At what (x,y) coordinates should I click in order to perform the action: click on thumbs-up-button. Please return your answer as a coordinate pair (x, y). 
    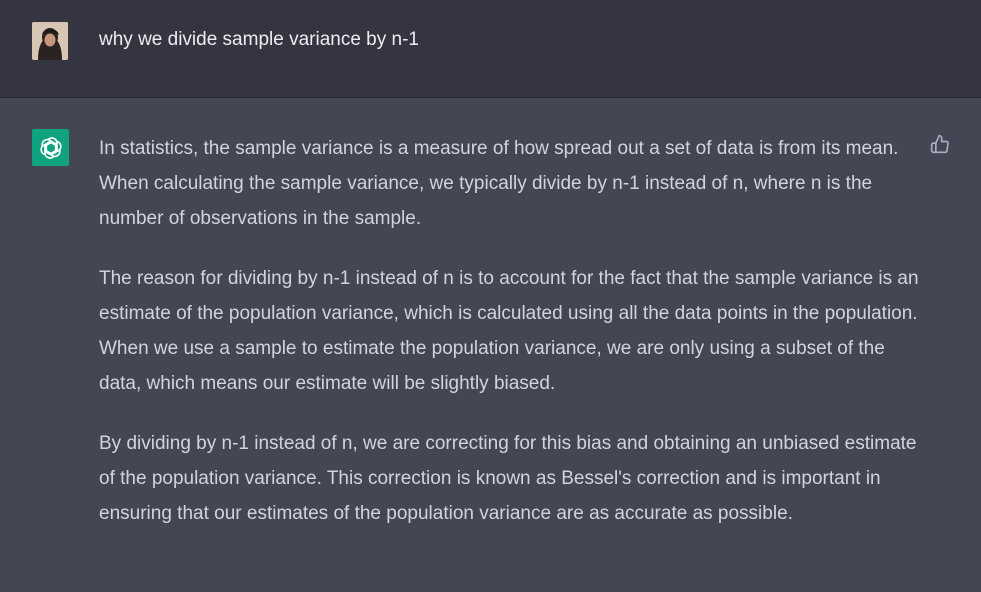
    Looking at the image, I should click on (940, 144).